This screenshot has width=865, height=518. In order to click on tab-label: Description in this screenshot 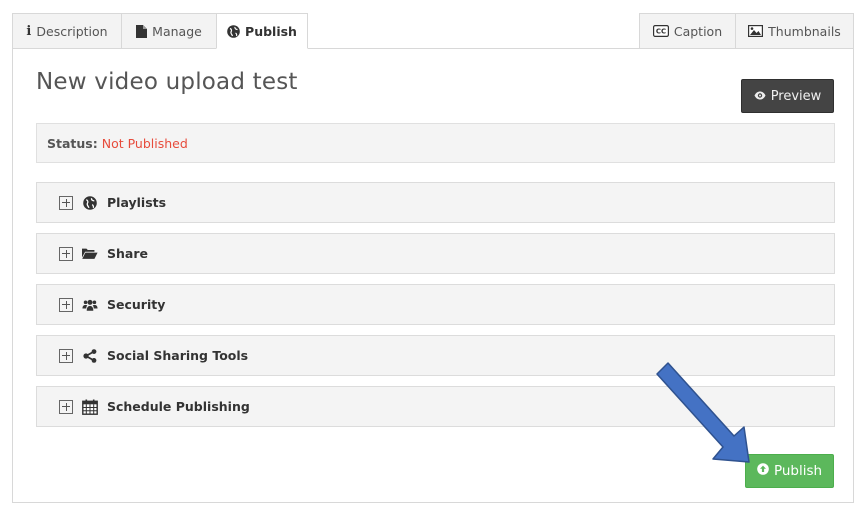, I will do `click(72, 31)`.